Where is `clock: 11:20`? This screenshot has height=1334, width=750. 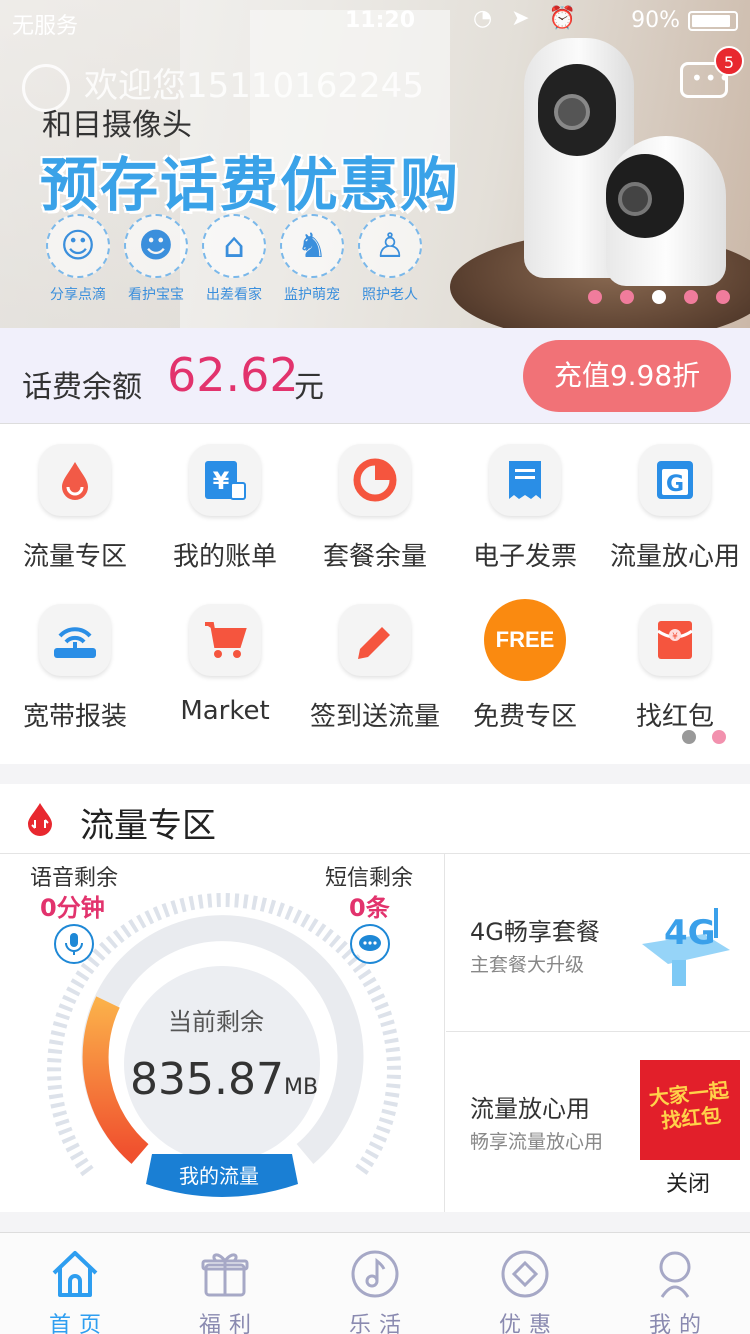
clock: 11:20 is located at coordinates (380, 20).